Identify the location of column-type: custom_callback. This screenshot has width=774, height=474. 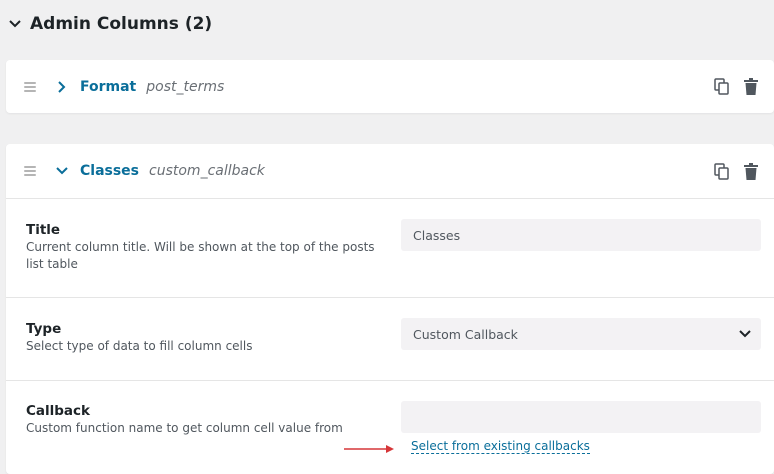
(207, 171).